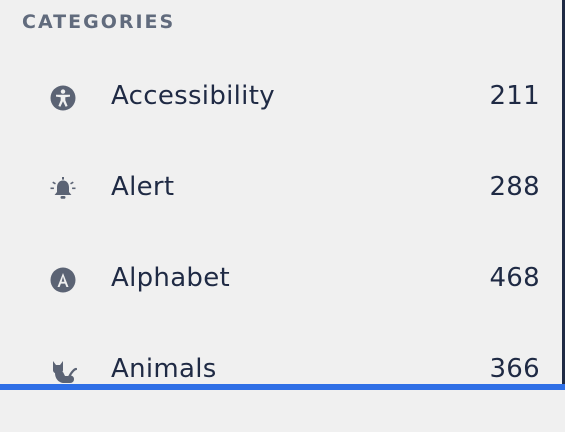 The image size is (565, 432). What do you see at coordinates (99, 22) in the screenshot?
I see `categories-heading: CATEGORIES` at bounding box center [99, 22].